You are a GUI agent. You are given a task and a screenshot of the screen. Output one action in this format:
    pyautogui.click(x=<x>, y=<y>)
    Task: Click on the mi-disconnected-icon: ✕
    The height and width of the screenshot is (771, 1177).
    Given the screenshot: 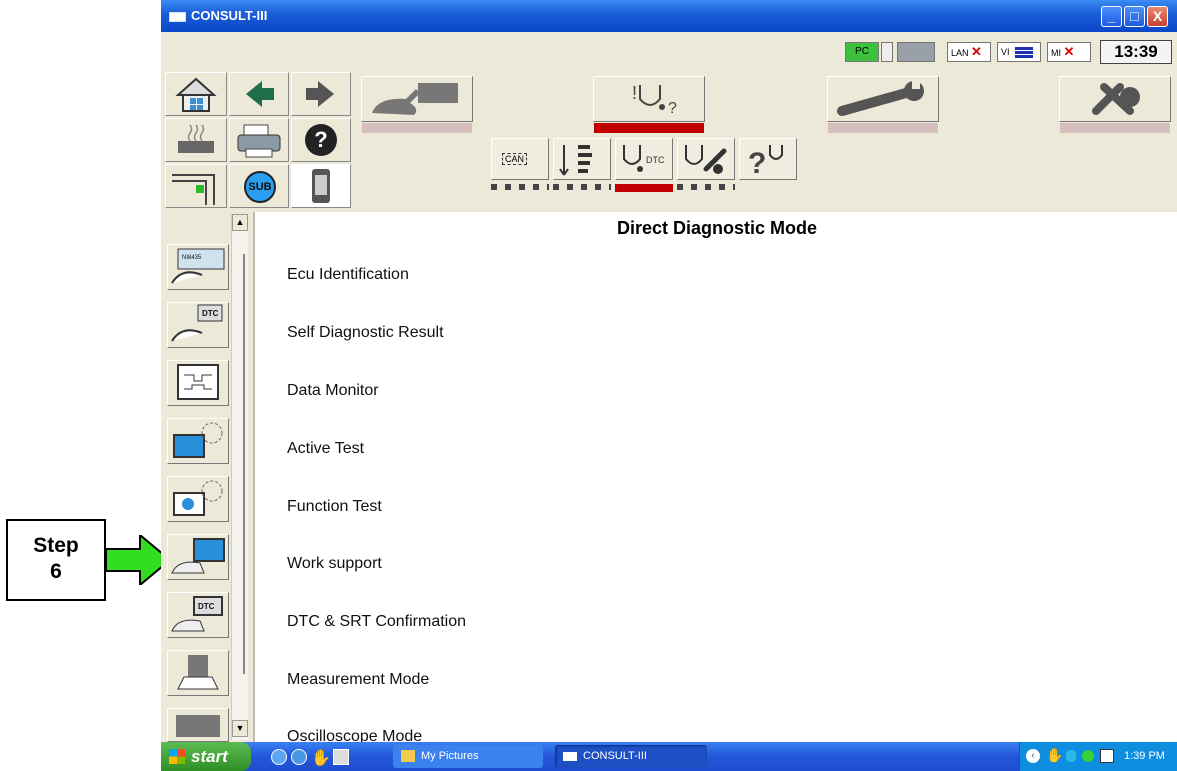 What is the action you would take?
    pyautogui.click(x=1069, y=51)
    